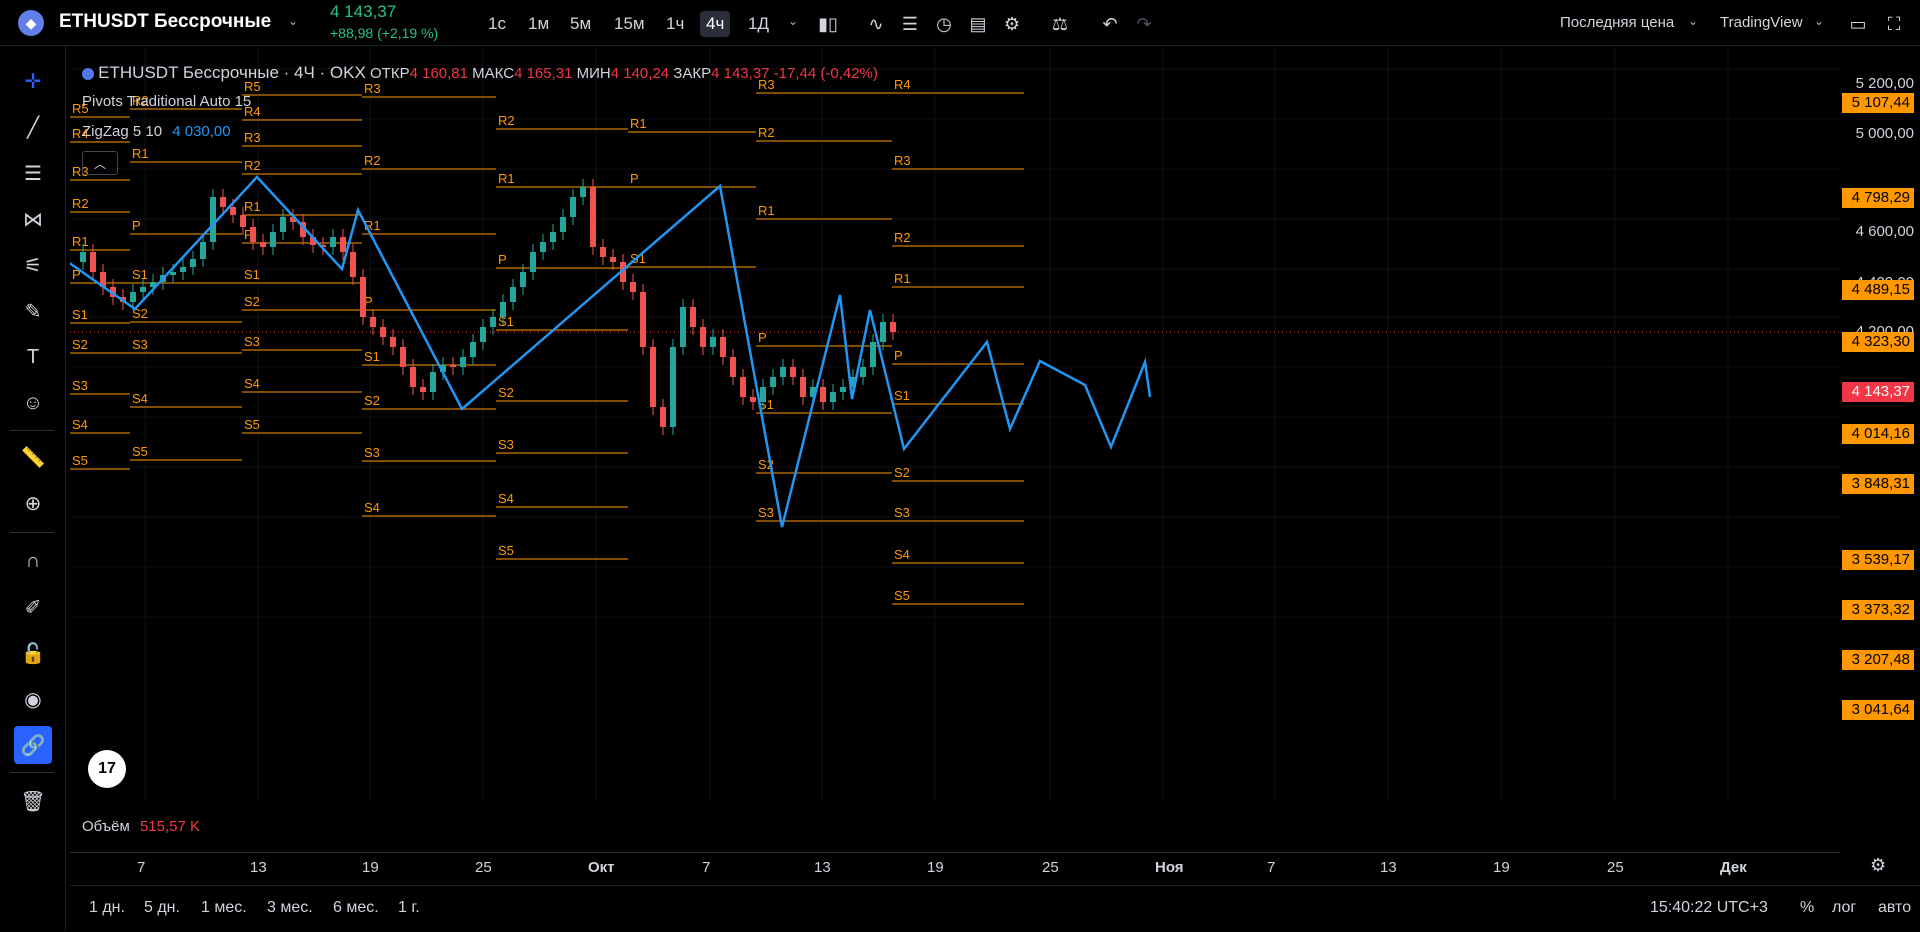 This screenshot has height=932, width=1920. What do you see at coordinates (497, 24) in the screenshot?
I see `timeframe-1s: 1с` at bounding box center [497, 24].